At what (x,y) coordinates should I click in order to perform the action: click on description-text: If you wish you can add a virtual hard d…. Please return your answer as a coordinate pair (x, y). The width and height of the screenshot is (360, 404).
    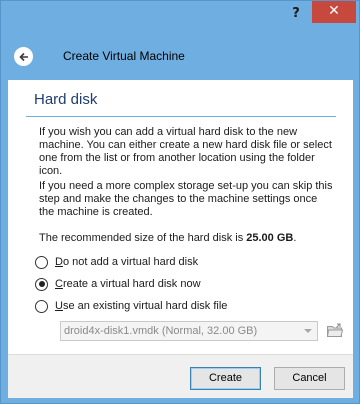
    Looking at the image, I should click on (185, 151).